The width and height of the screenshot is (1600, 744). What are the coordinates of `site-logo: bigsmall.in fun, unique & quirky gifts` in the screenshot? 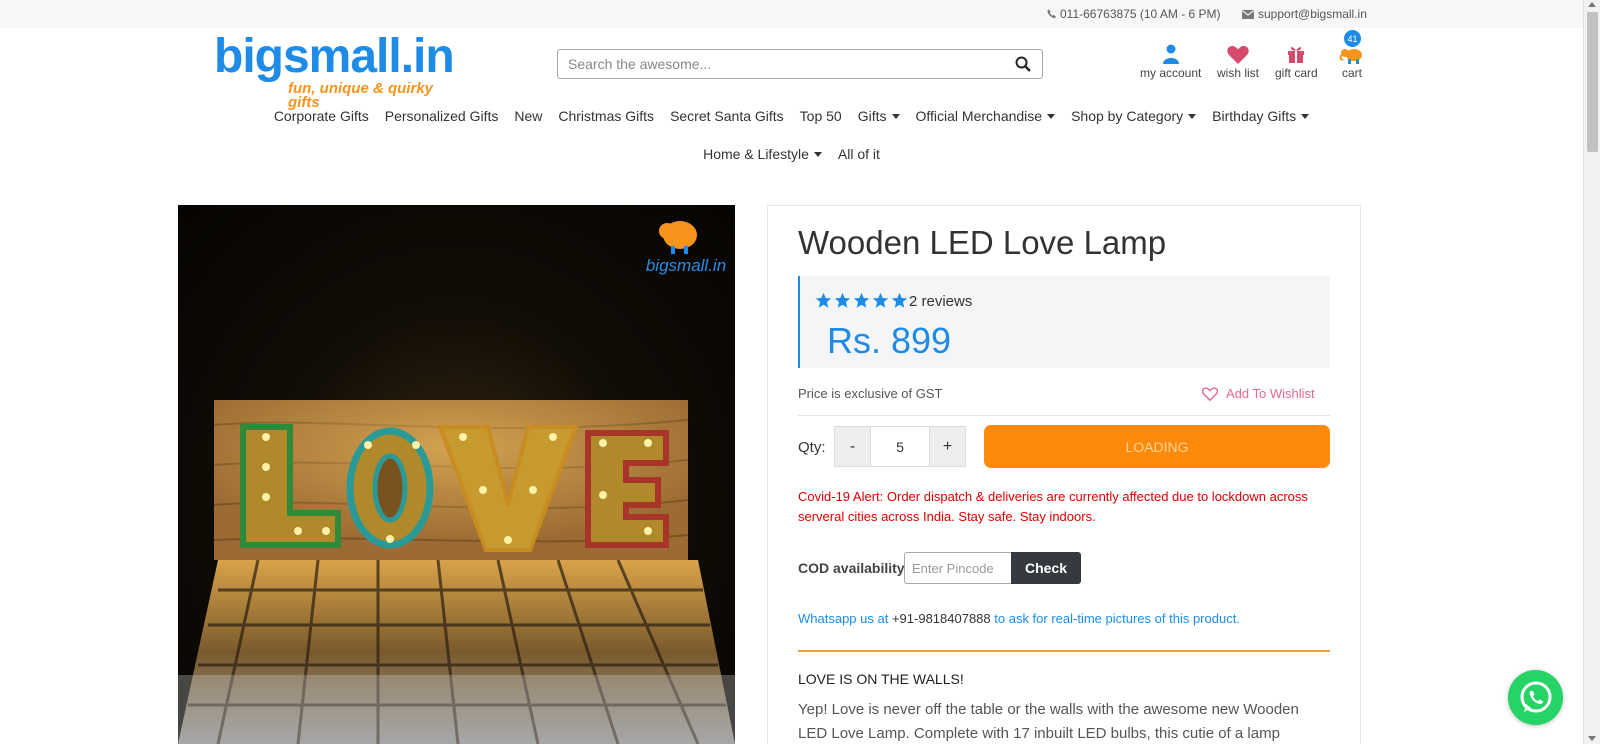 It's located at (336, 70).